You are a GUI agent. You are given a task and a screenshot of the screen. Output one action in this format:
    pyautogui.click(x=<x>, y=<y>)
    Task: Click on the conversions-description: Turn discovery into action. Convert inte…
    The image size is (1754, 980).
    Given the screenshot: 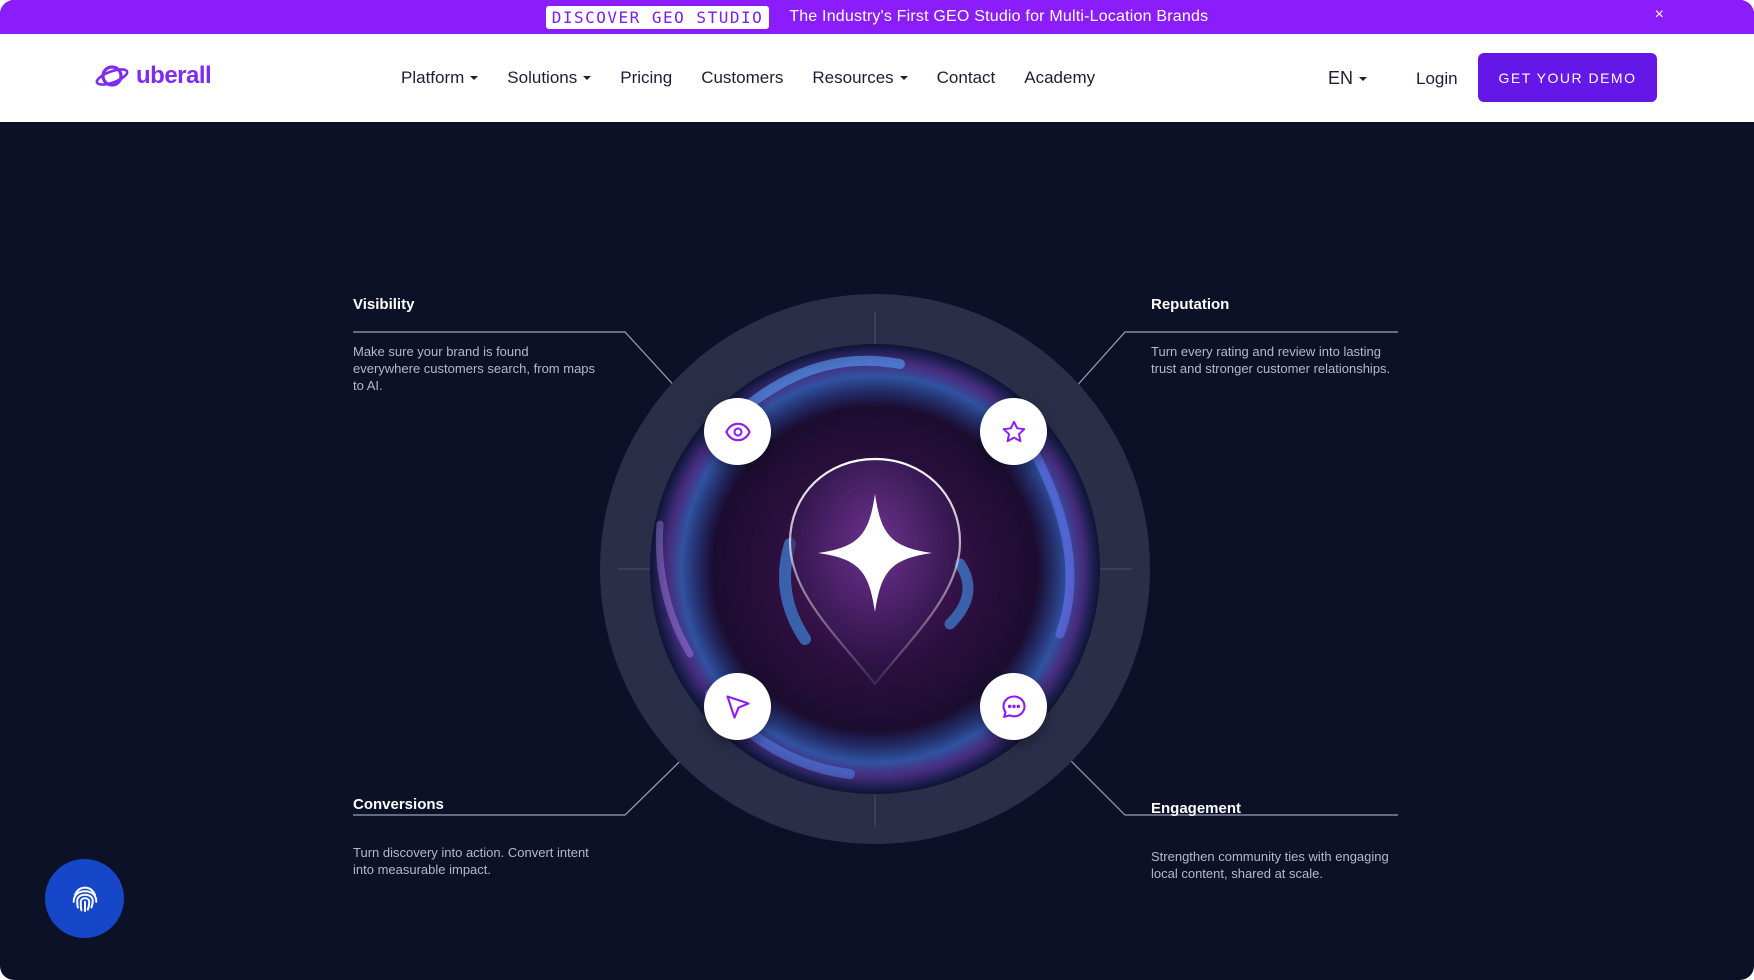 What is the action you would take?
    pyautogui.click(x=471, y=861)
    